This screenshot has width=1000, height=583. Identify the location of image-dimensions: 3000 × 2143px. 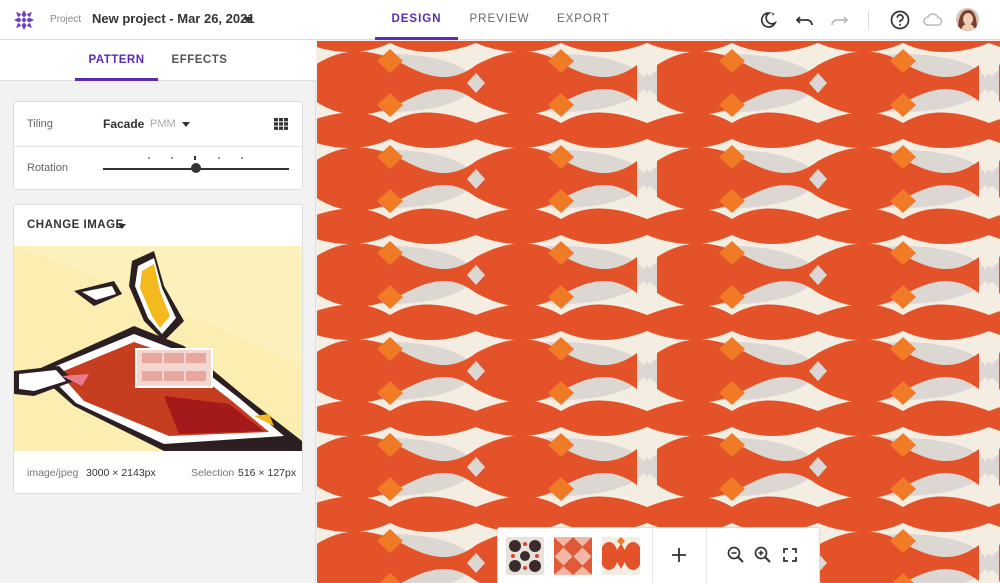
(121, 473).